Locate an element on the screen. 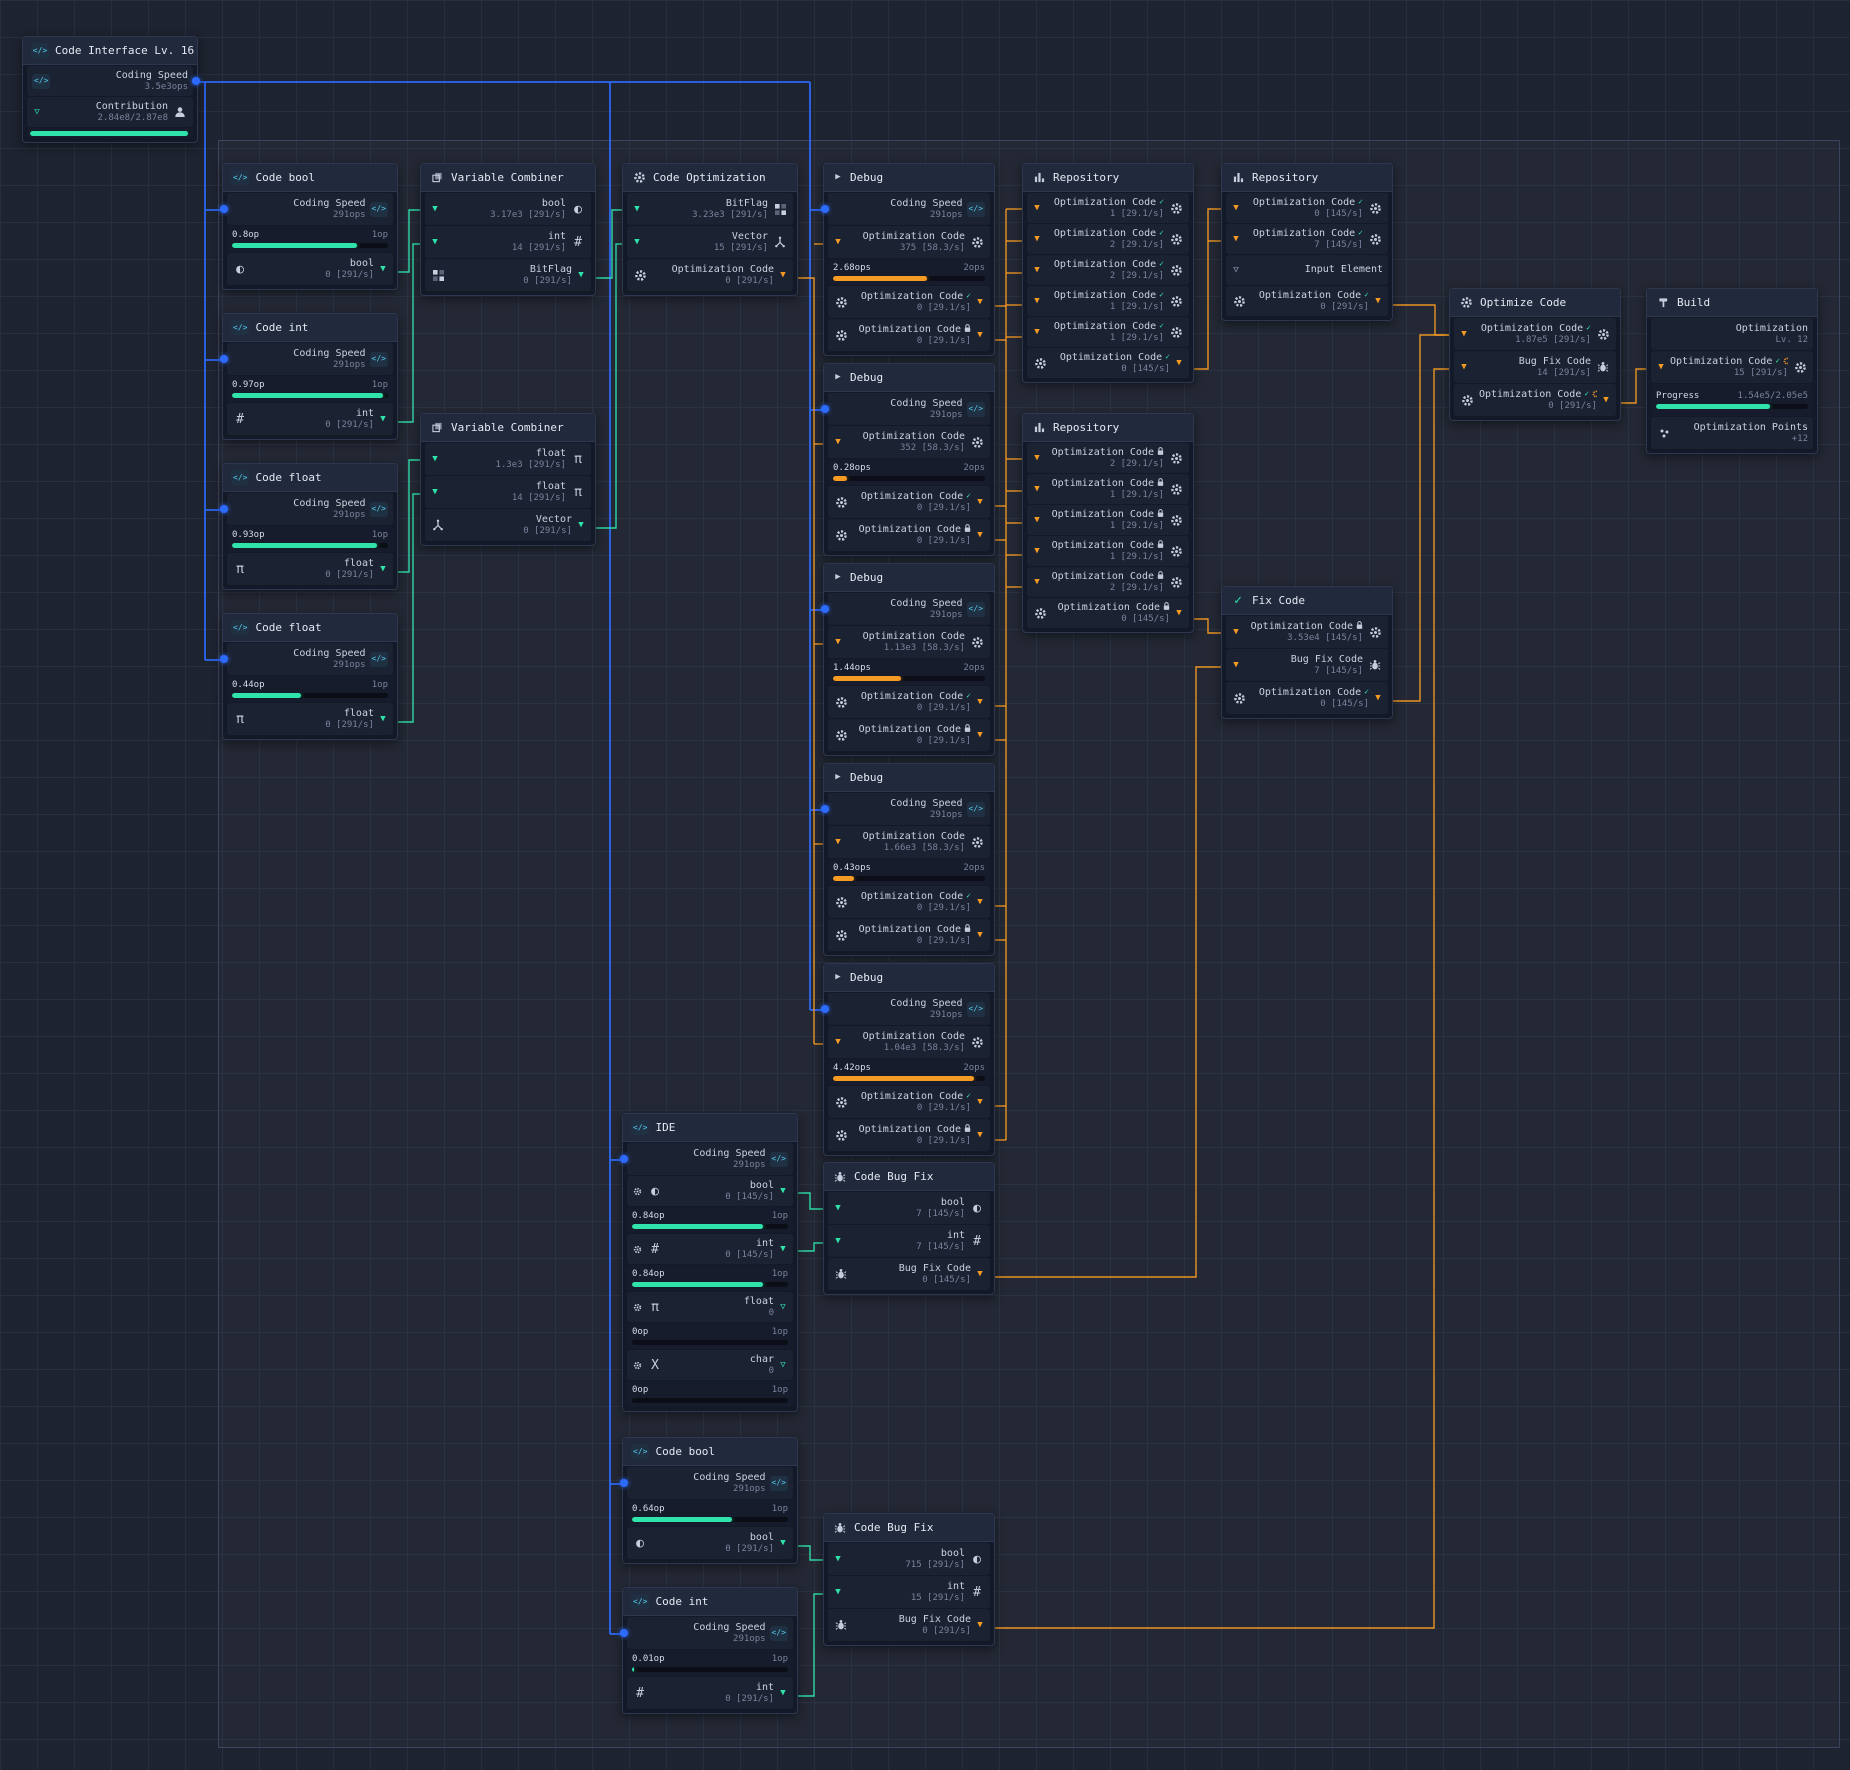  node-header: Code Optimization is located at coordinates (710, 178).